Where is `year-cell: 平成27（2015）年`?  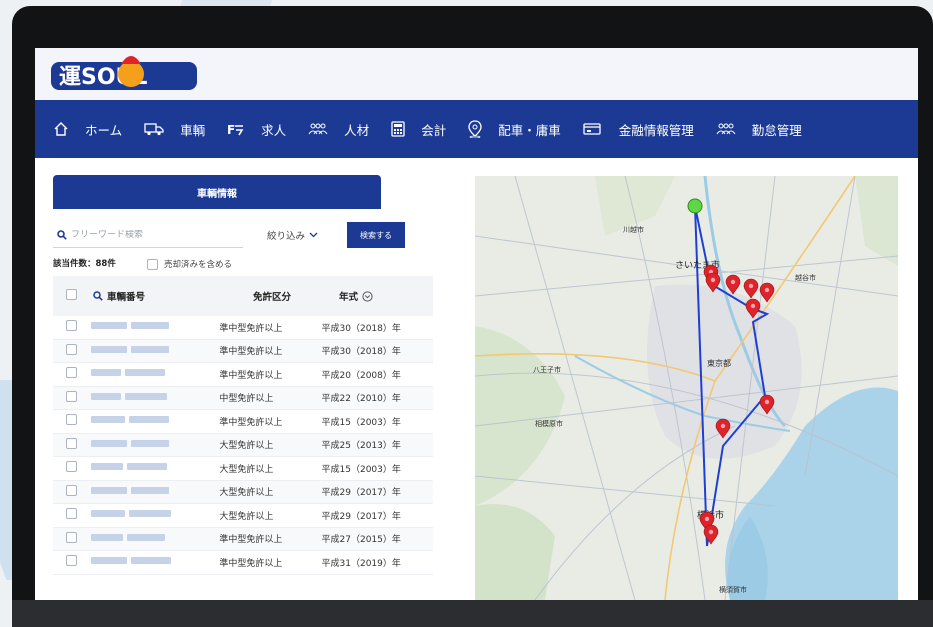 year-cell: 平成27（2015）年 is located at coordinates (361, 540).